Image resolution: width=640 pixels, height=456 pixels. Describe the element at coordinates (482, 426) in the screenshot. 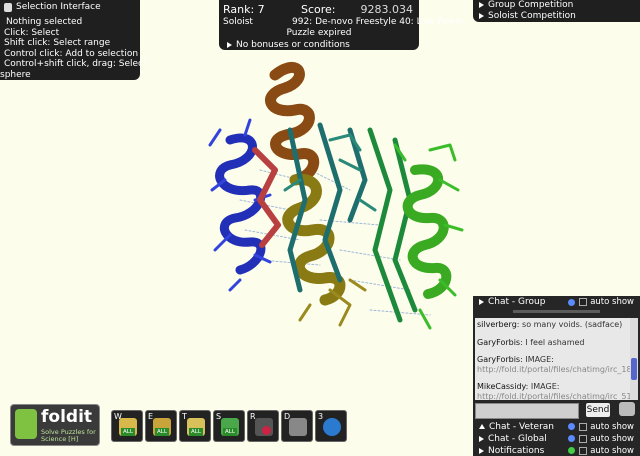

I see `collapse-arrow-icon` at that location.